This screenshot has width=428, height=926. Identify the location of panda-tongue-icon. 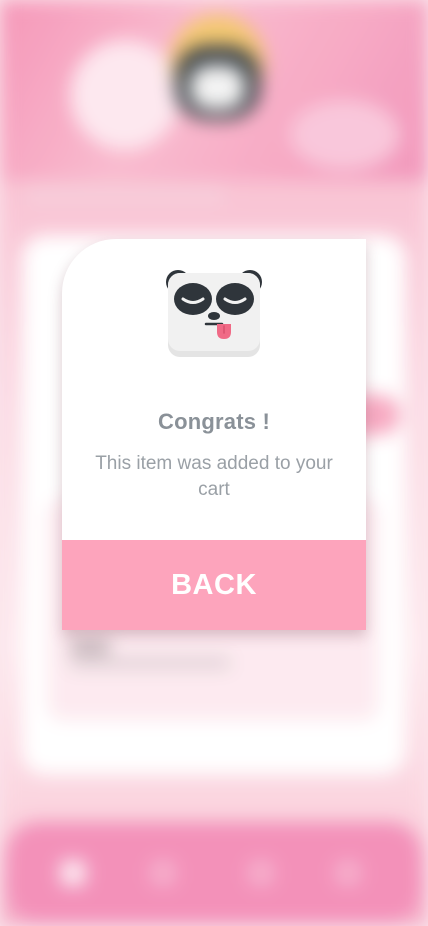
(214, 314).